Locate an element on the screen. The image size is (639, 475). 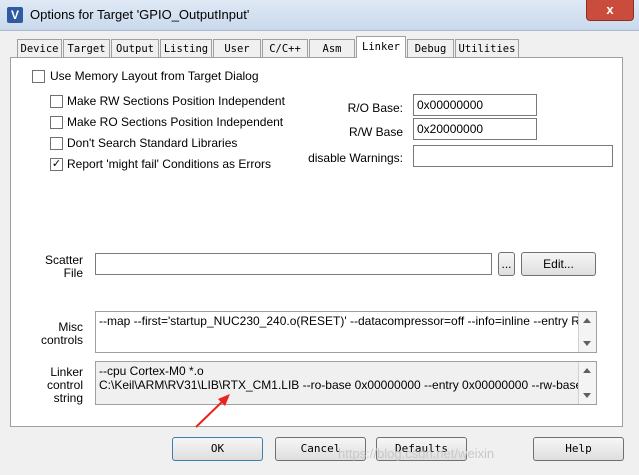
tab-utilities: Utilities is located at coordinates (487, 48).